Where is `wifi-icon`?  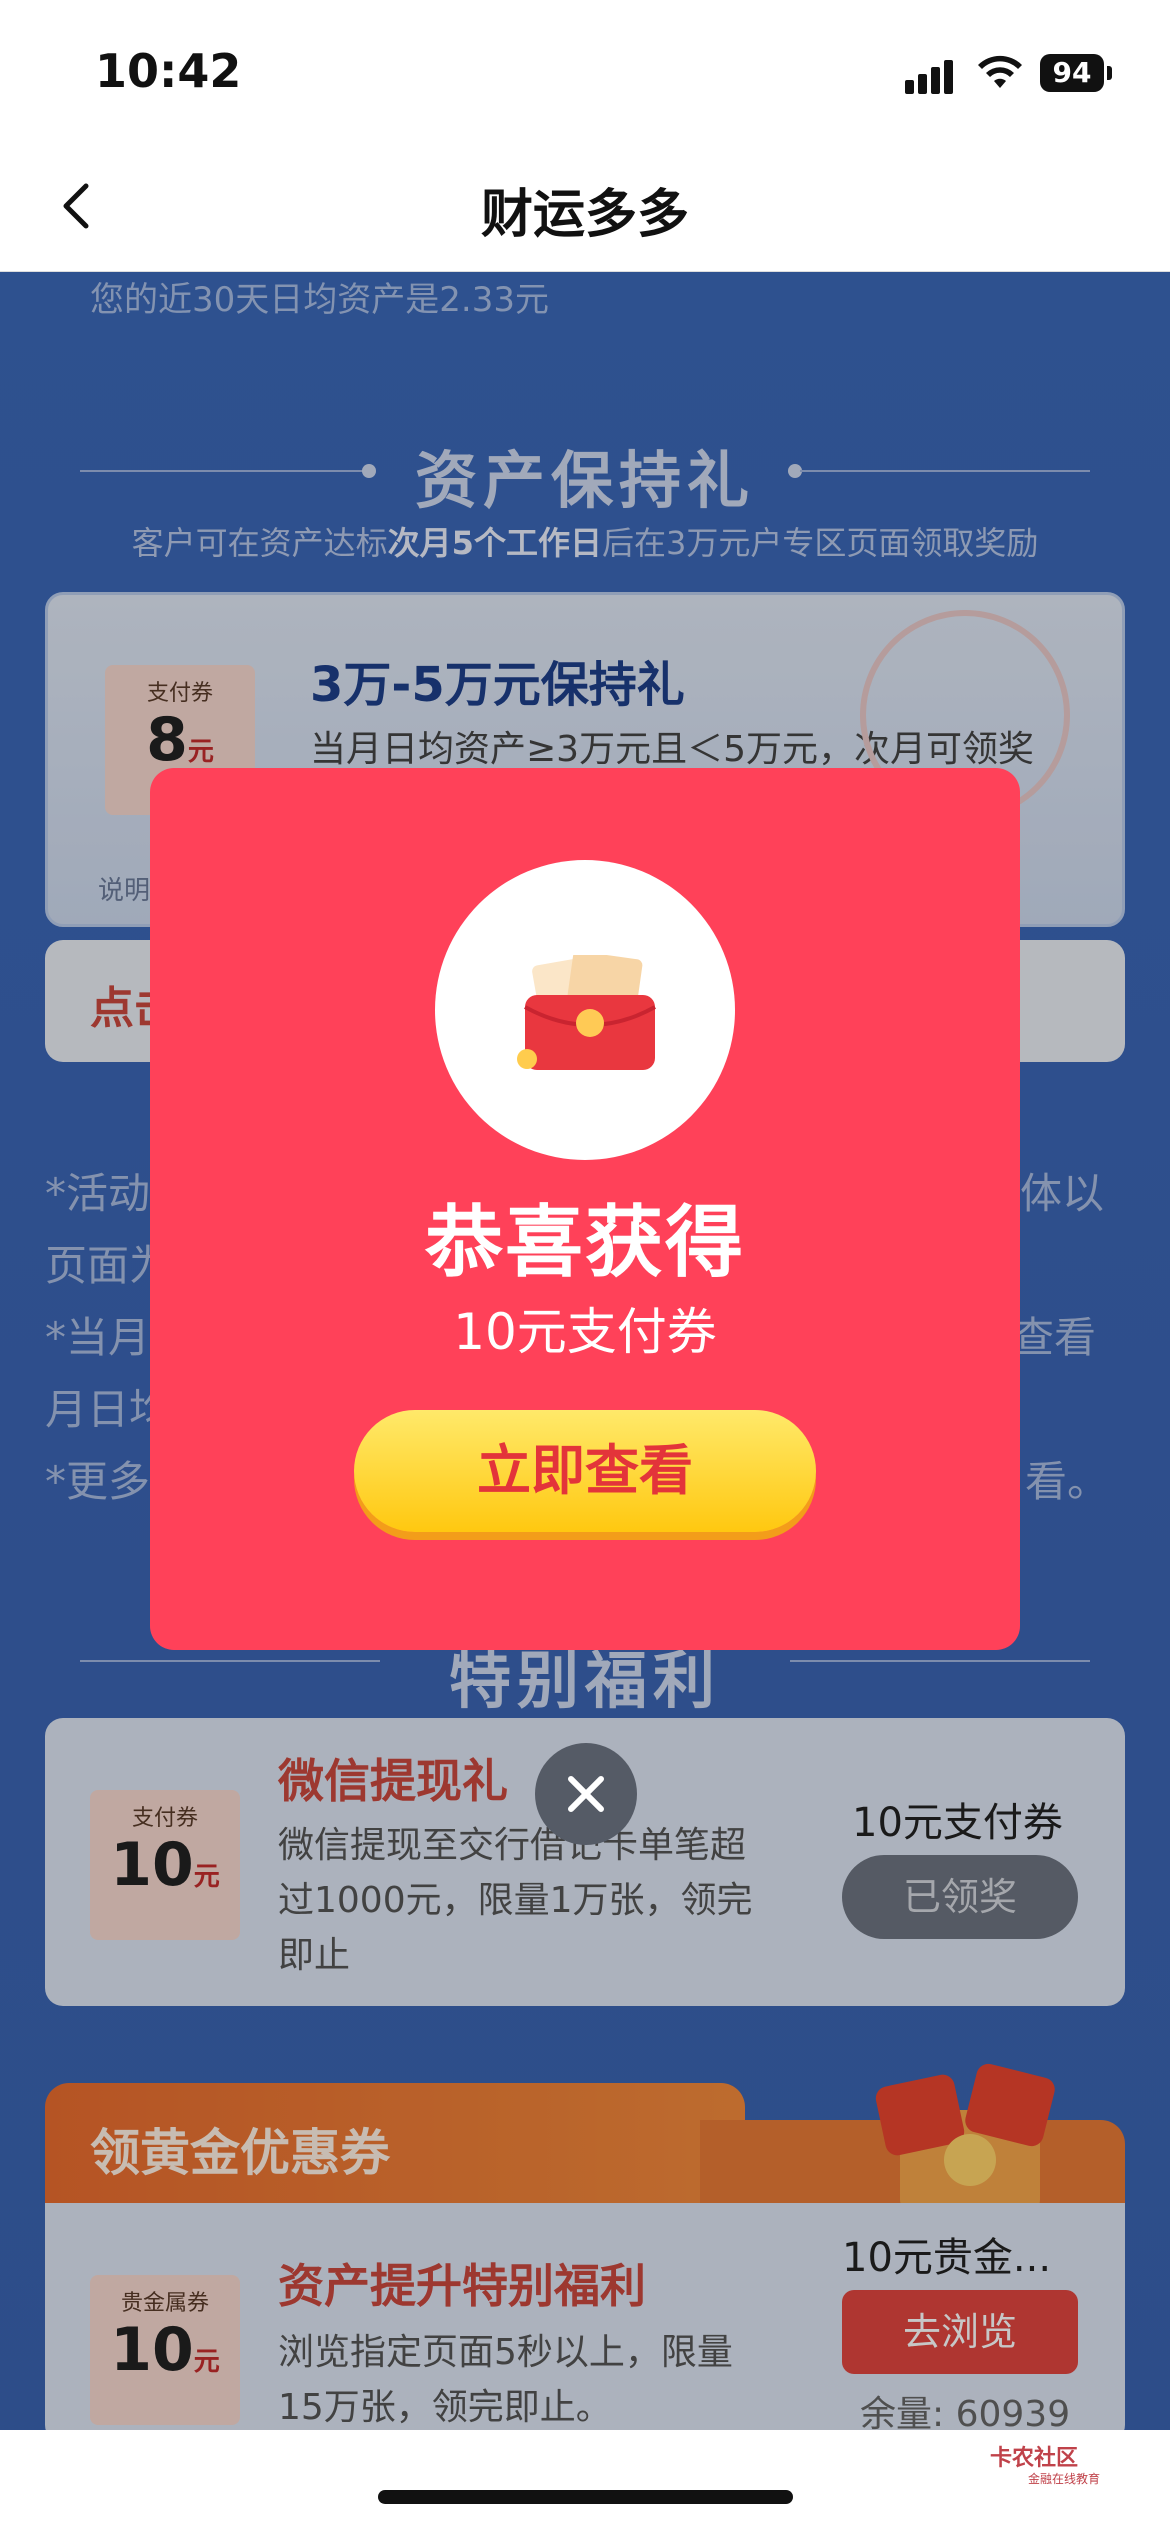
wifi-icon is located at coordinates (1000, 71).